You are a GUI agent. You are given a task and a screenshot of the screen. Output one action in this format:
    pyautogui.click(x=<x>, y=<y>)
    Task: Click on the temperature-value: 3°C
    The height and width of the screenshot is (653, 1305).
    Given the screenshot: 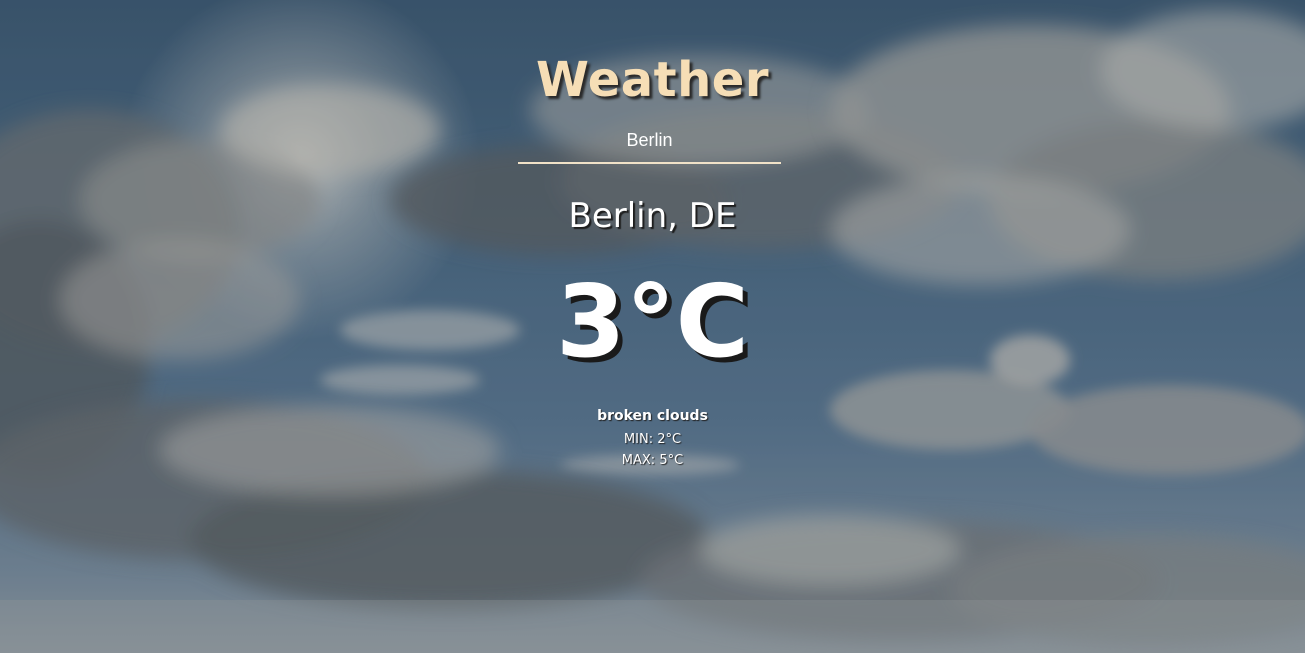 What is the action you would take?
    pyautogui.click(x=652, y=321)
    